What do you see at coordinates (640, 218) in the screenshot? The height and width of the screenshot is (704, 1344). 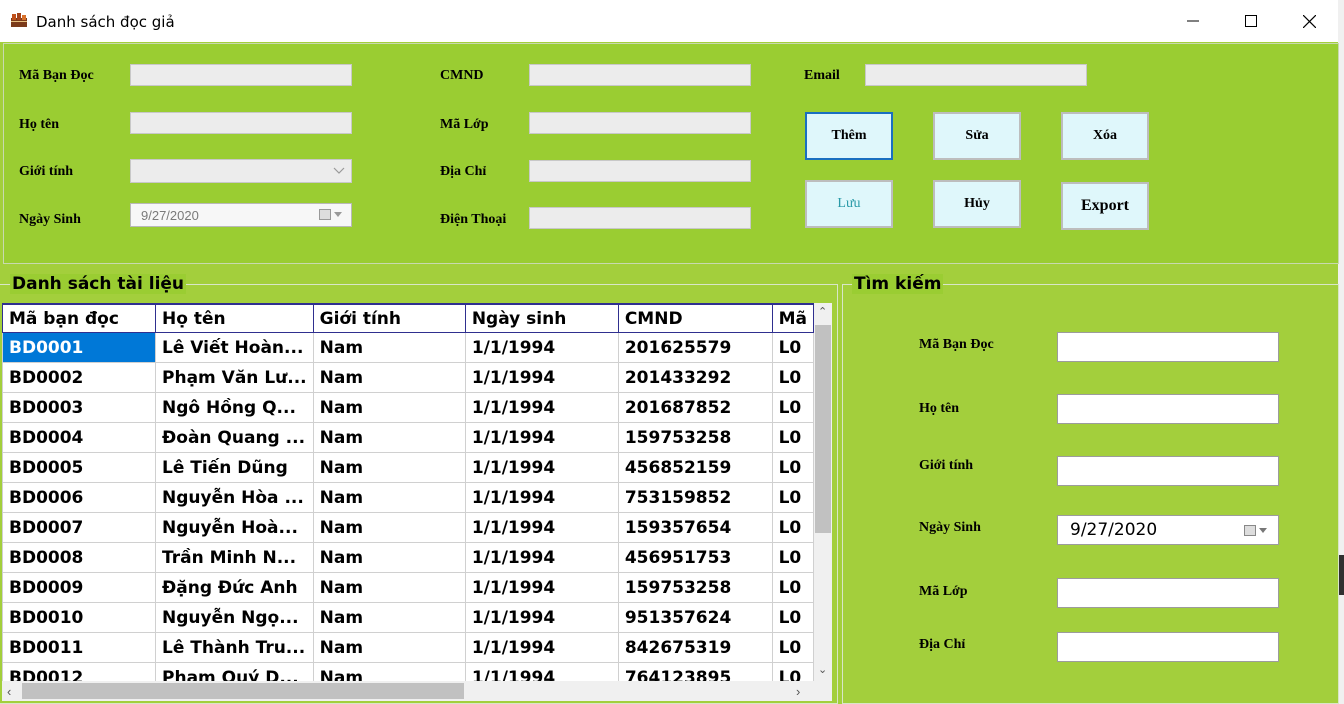 I see `dien-thoai-input` at bounding box center [640, 218].